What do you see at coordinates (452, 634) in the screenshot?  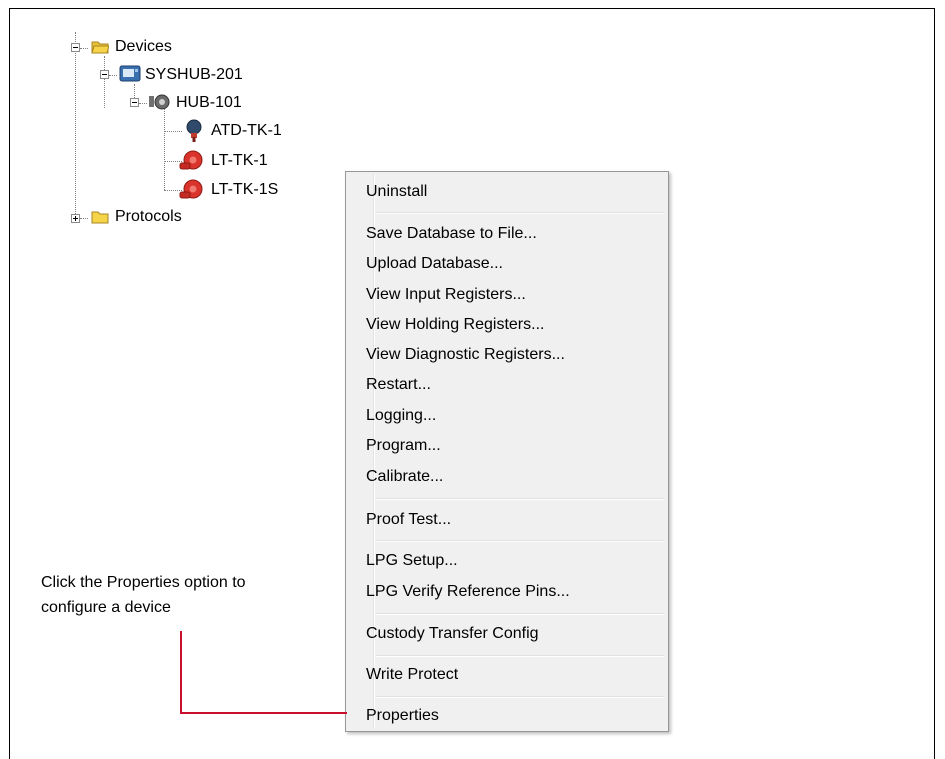 I see `menu-item-custody-transfer-config: Custody Transfer Config` at bounding box center [452, 634].